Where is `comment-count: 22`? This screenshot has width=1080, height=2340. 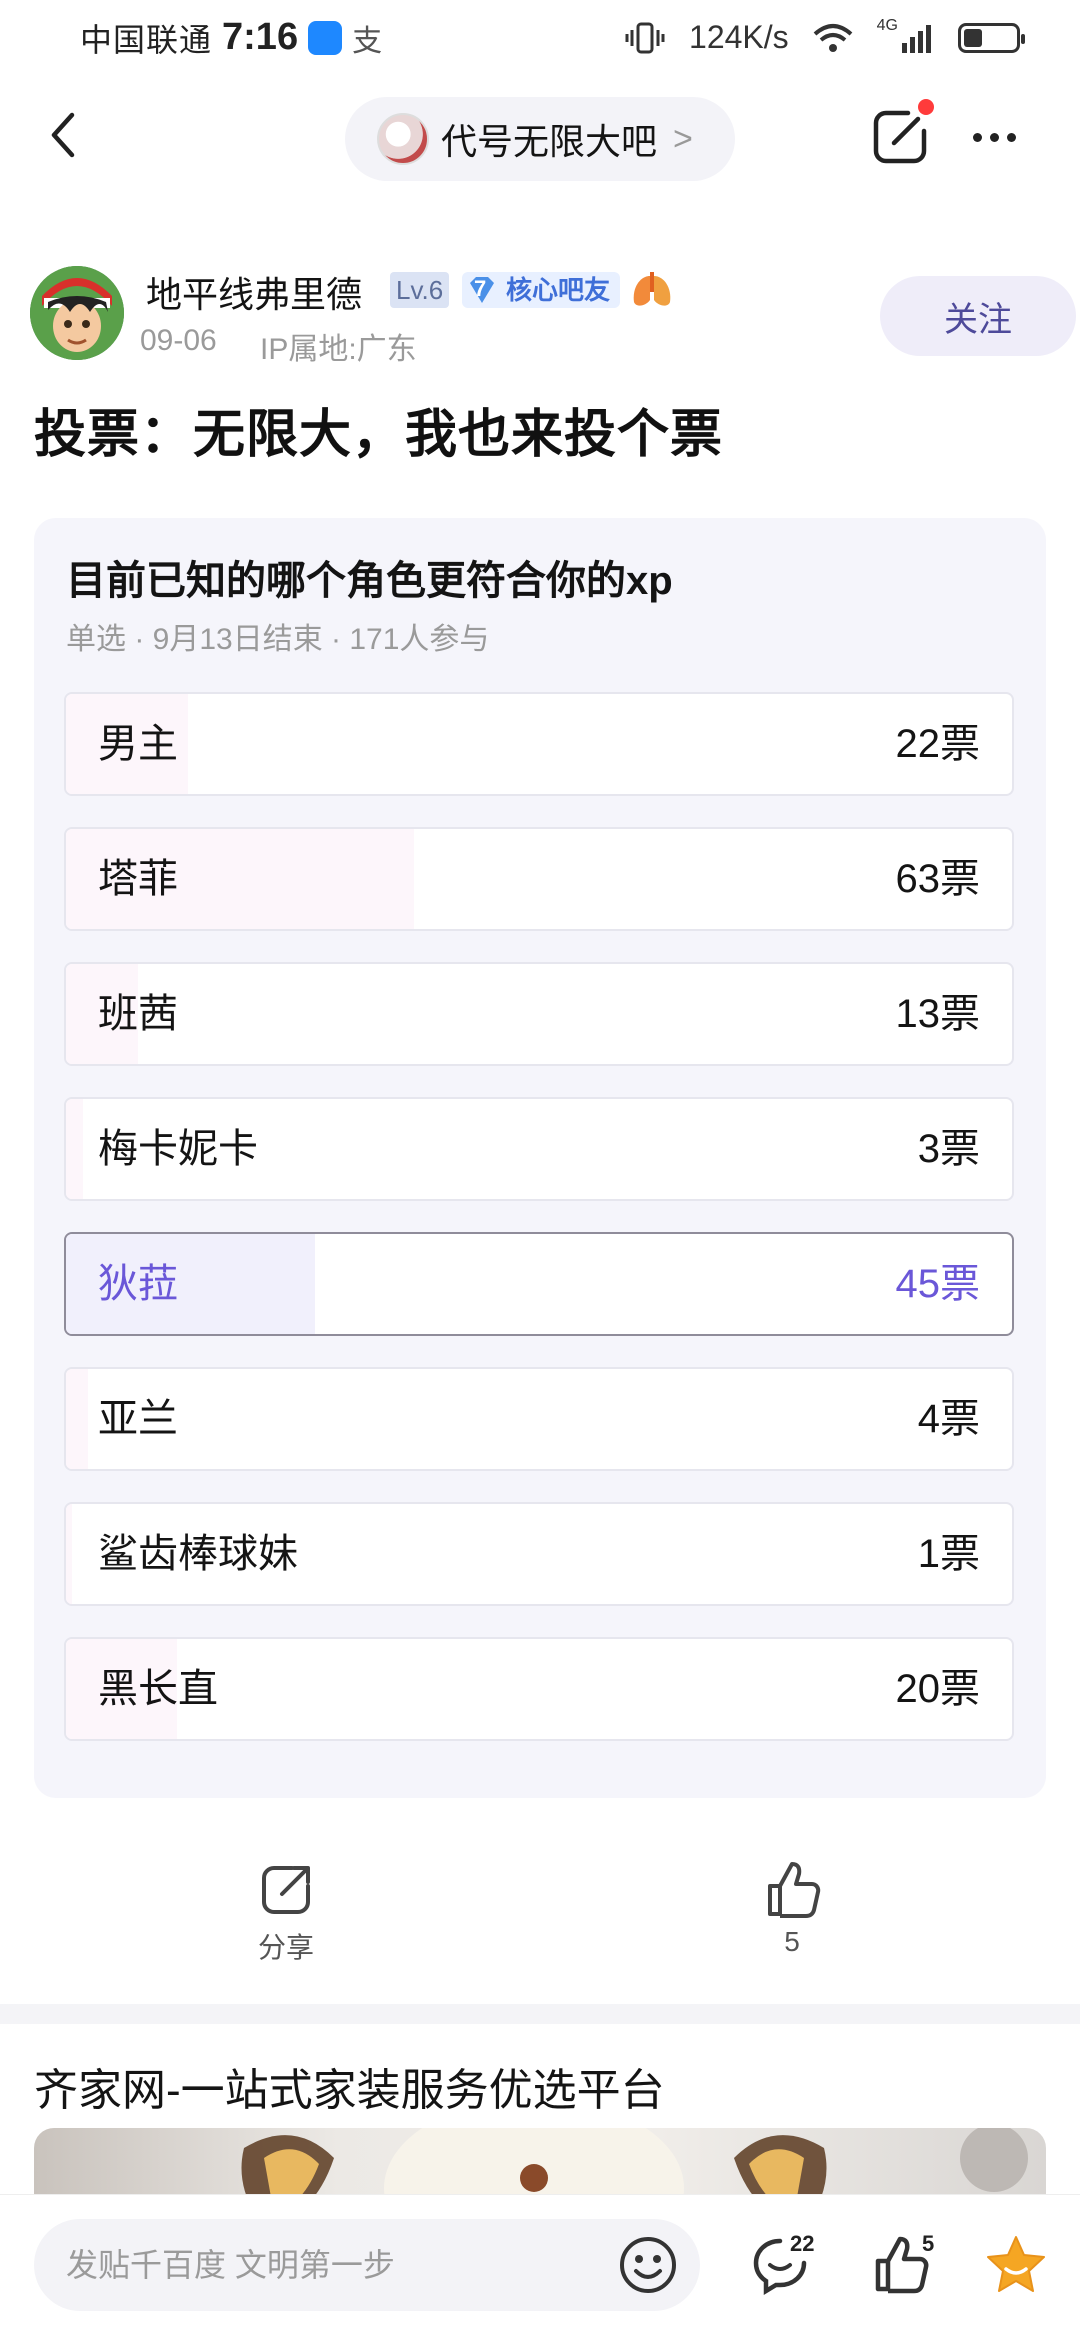
comment-count: 22 is located at coordinates (802, 2243).